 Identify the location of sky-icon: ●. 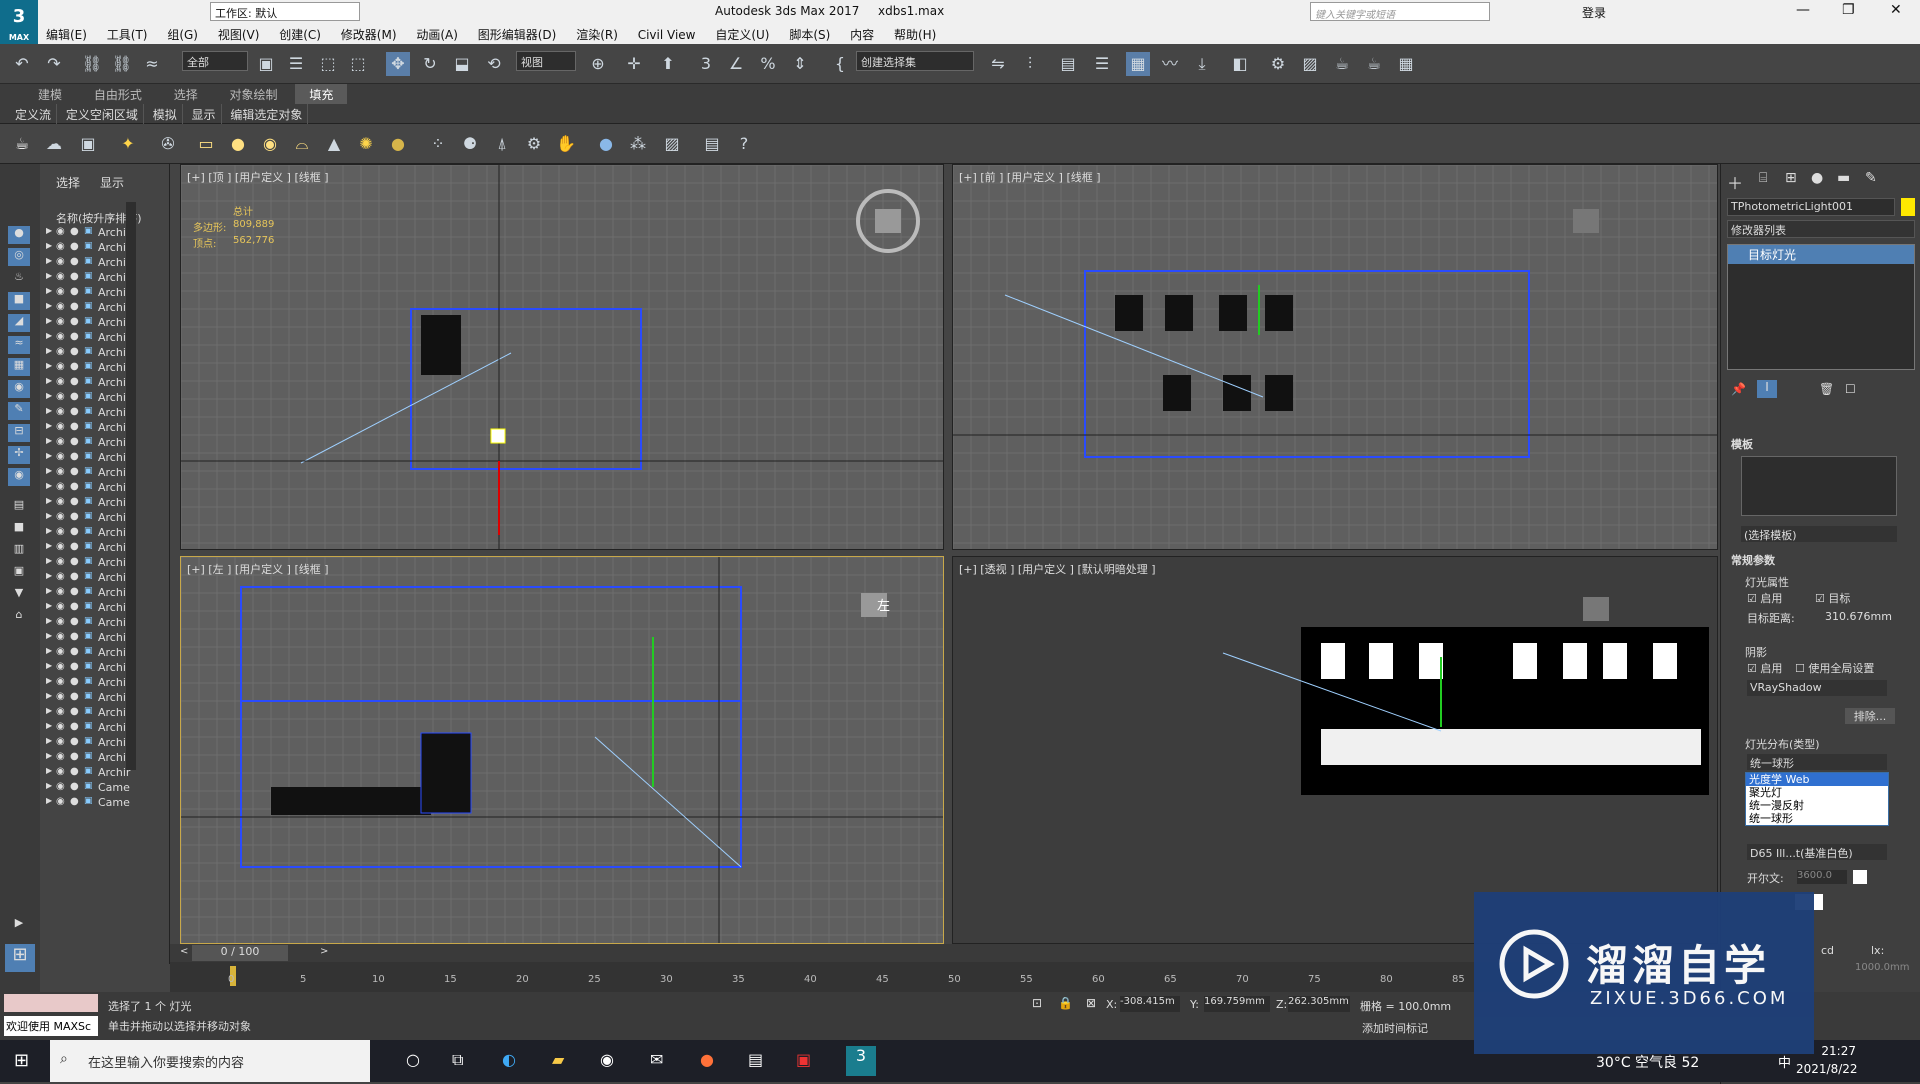
(398, 144).